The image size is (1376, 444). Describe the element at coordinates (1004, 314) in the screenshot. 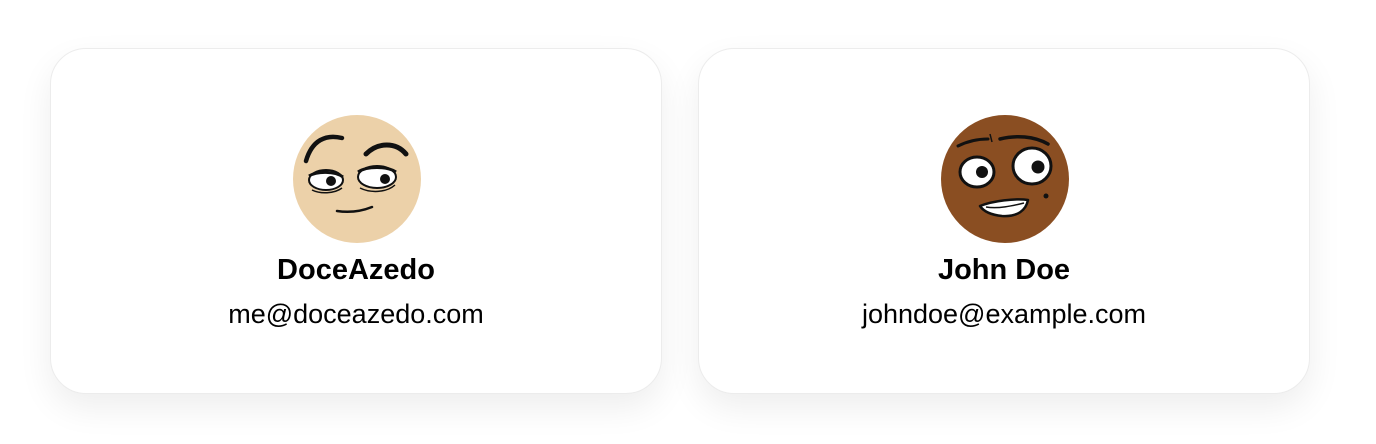

I see `user-email: johndoe@example.com` at that location.